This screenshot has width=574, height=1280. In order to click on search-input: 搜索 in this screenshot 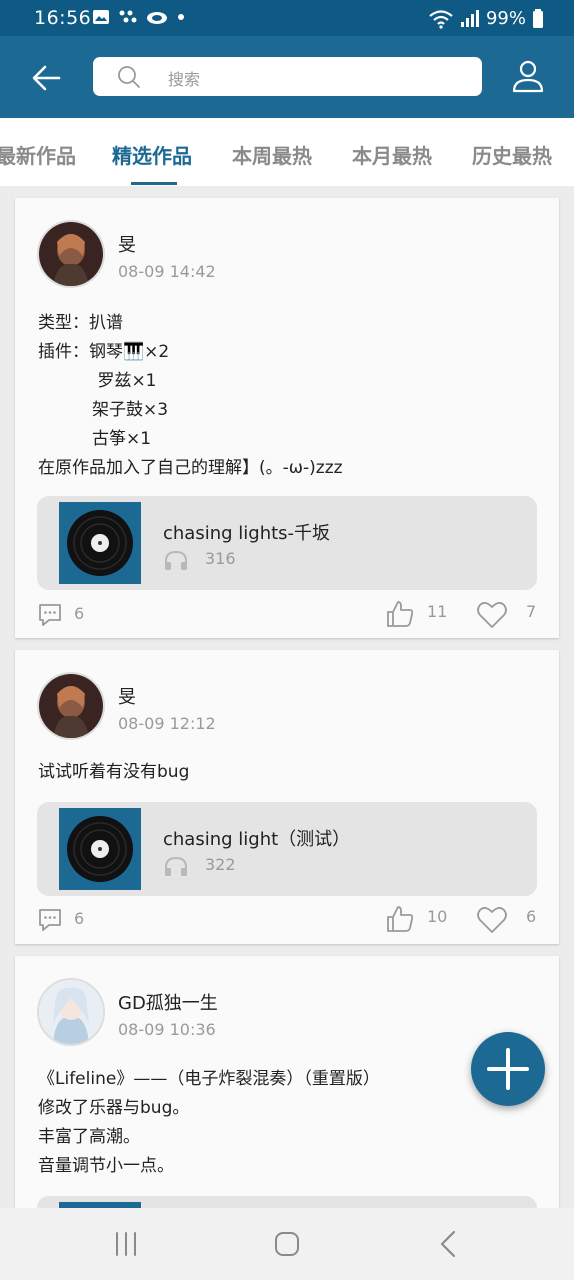, I will do `click(287, 76)`.